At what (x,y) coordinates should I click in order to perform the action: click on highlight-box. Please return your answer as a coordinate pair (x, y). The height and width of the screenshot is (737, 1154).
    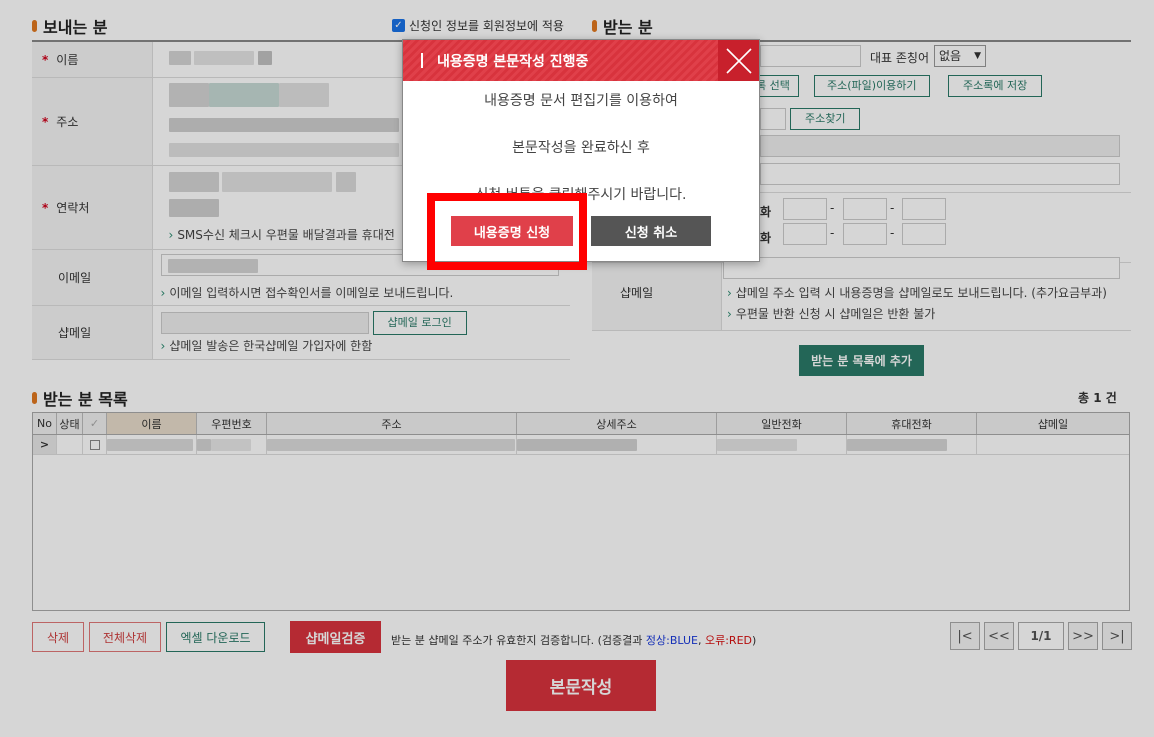
    Looking at the image, I should click on (507, 231).